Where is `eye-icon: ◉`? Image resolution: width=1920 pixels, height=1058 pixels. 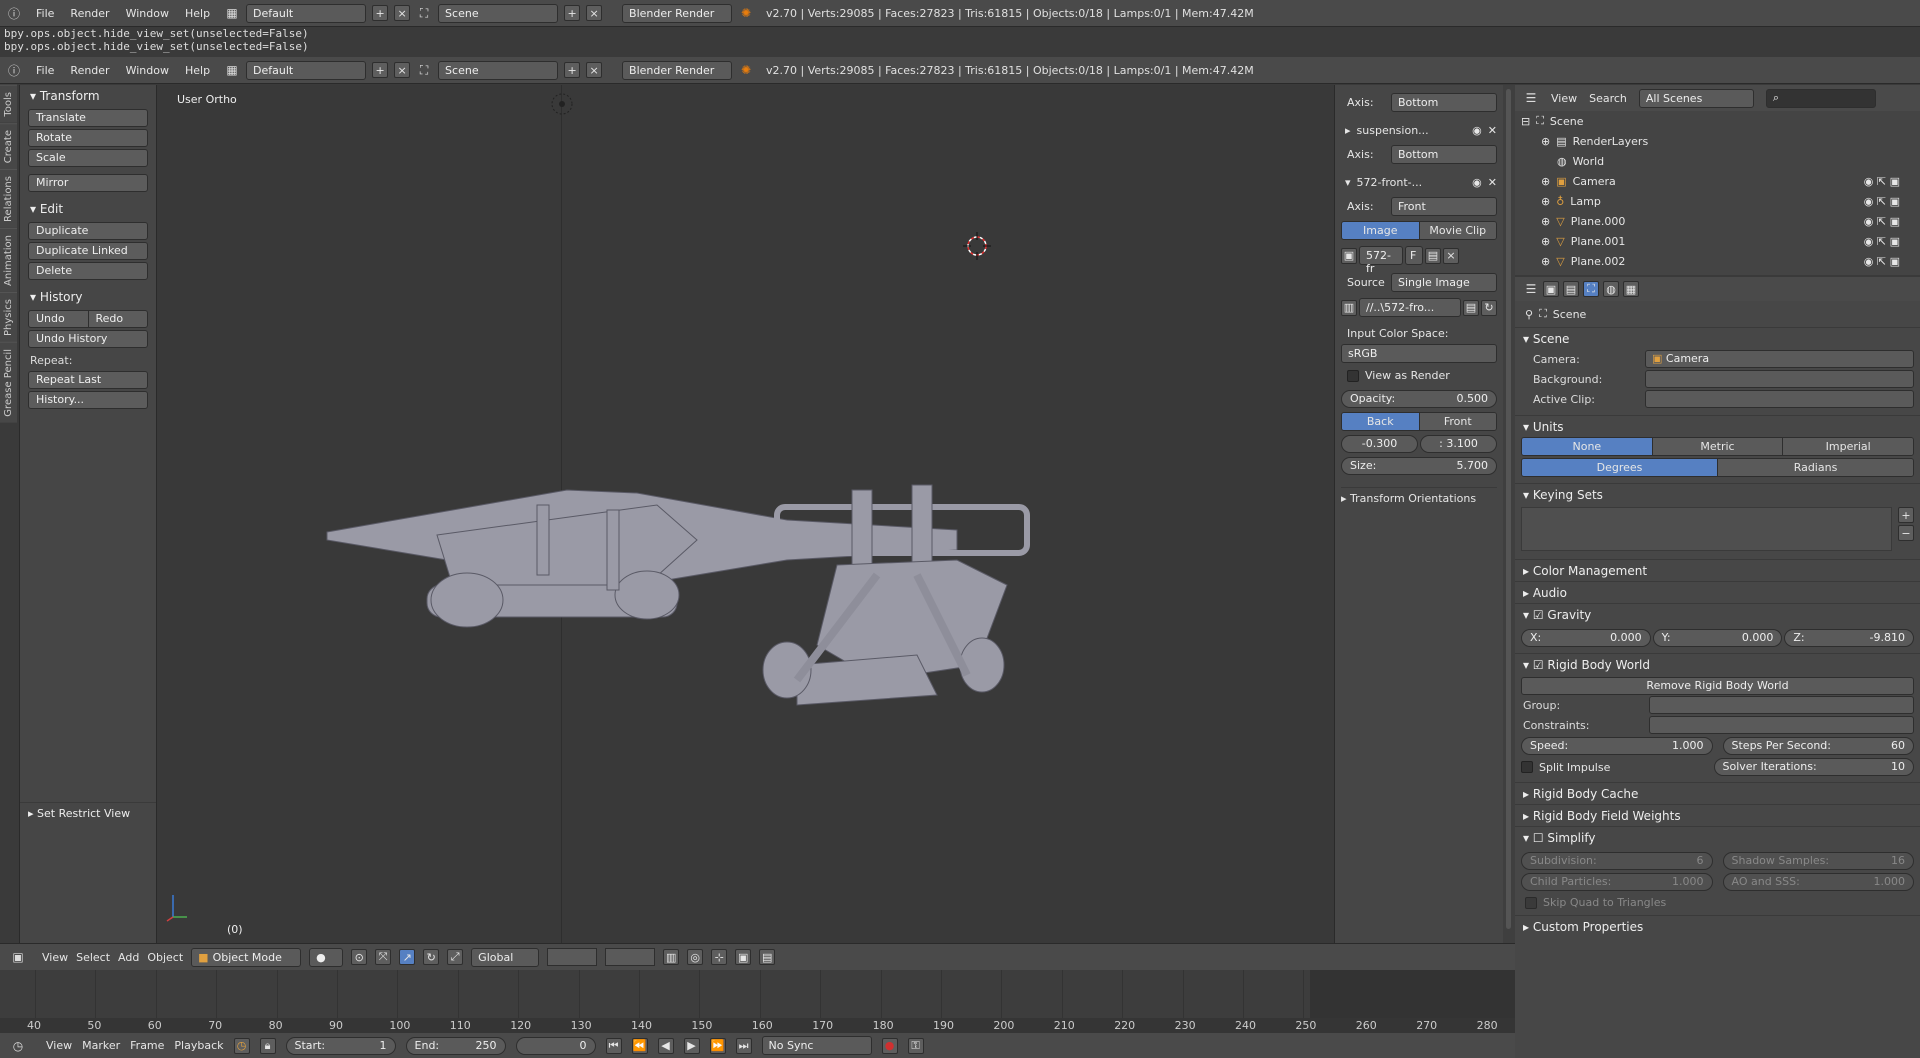
eye-icon: ◉ is located at coordinates (1477, 130).